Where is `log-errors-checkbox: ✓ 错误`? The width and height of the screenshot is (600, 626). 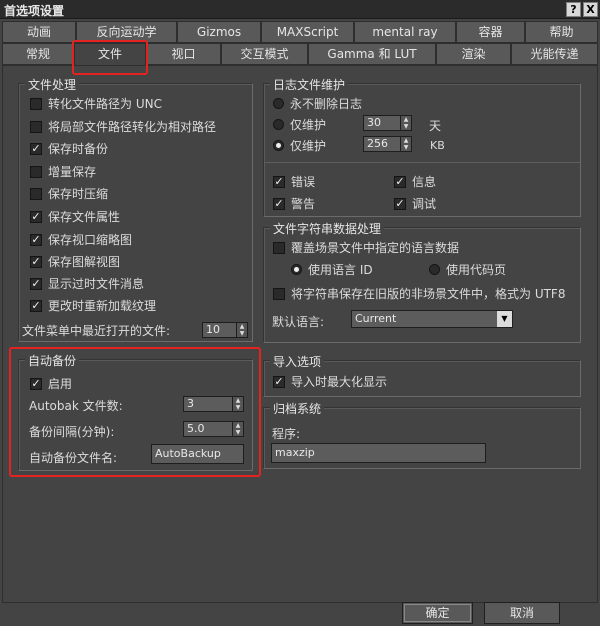 log-errors-checkbox: ✓ 错误 is located at coordinates (294, 181).